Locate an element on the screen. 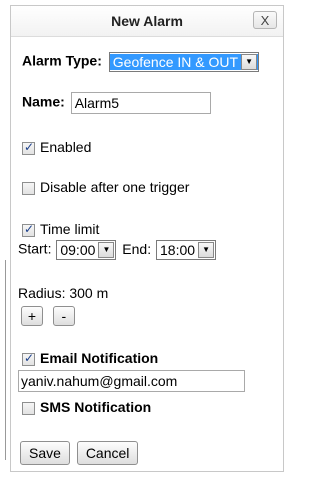 The image size is (320, 477). disable-after-row: Disable after one trigger is located at coordinates (105, 187).